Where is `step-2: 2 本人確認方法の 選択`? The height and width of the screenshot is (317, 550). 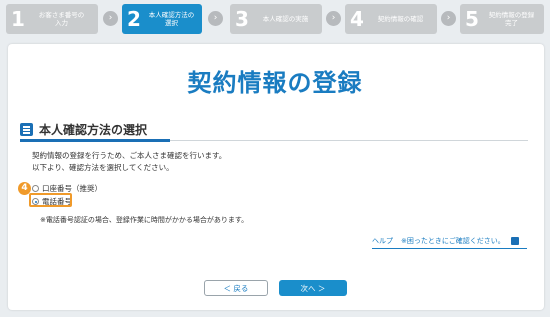 step-2: 2 本人確認方法の 選択 is located at coordinates (162, 19).